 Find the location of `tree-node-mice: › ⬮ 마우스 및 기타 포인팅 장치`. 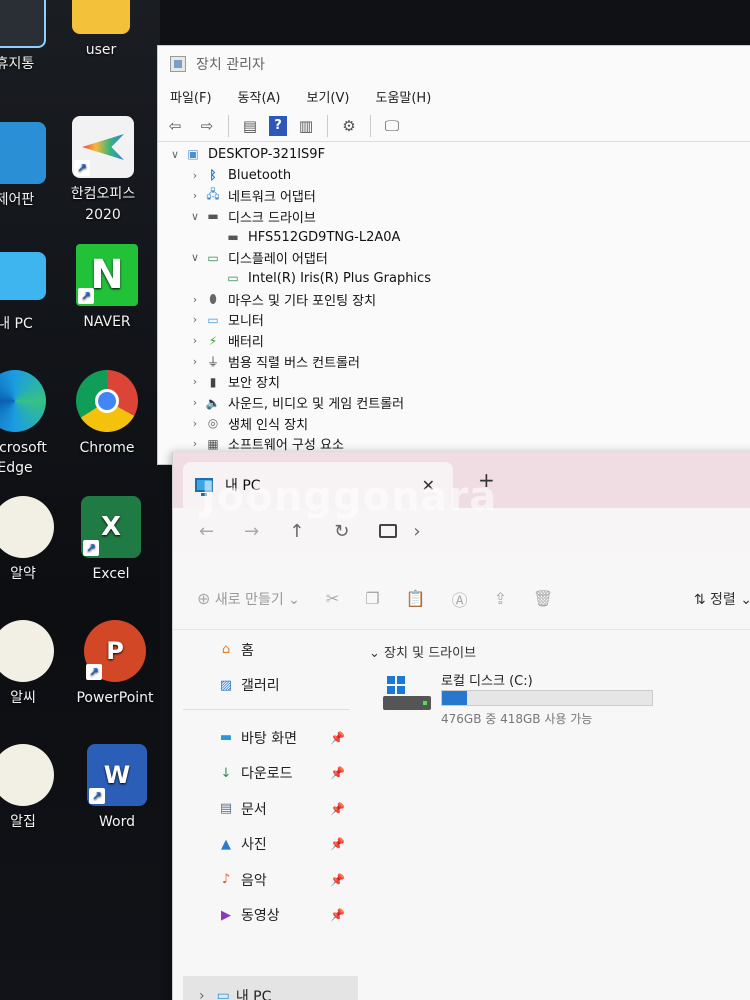

tree-node-mice: › ⬮ 마우스 및 기타 포인팅 장치 is located at coordinates (458, 299).